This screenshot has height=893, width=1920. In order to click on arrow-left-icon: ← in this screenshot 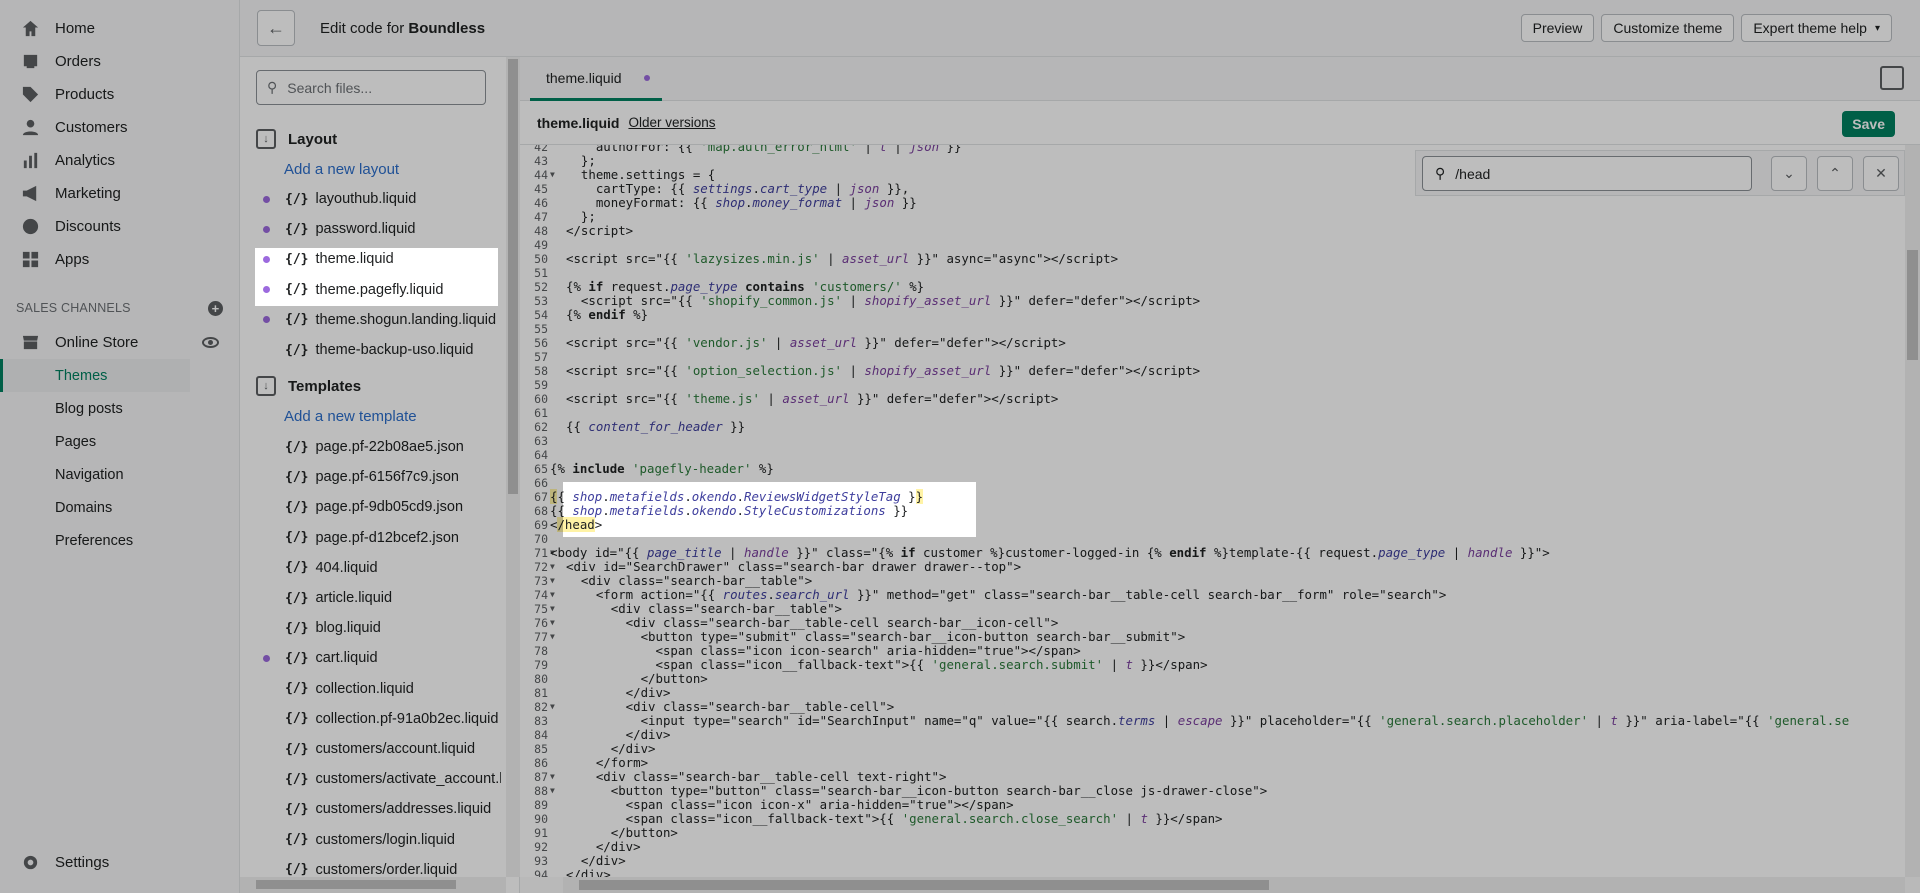, I will do `click(276, 27)`.